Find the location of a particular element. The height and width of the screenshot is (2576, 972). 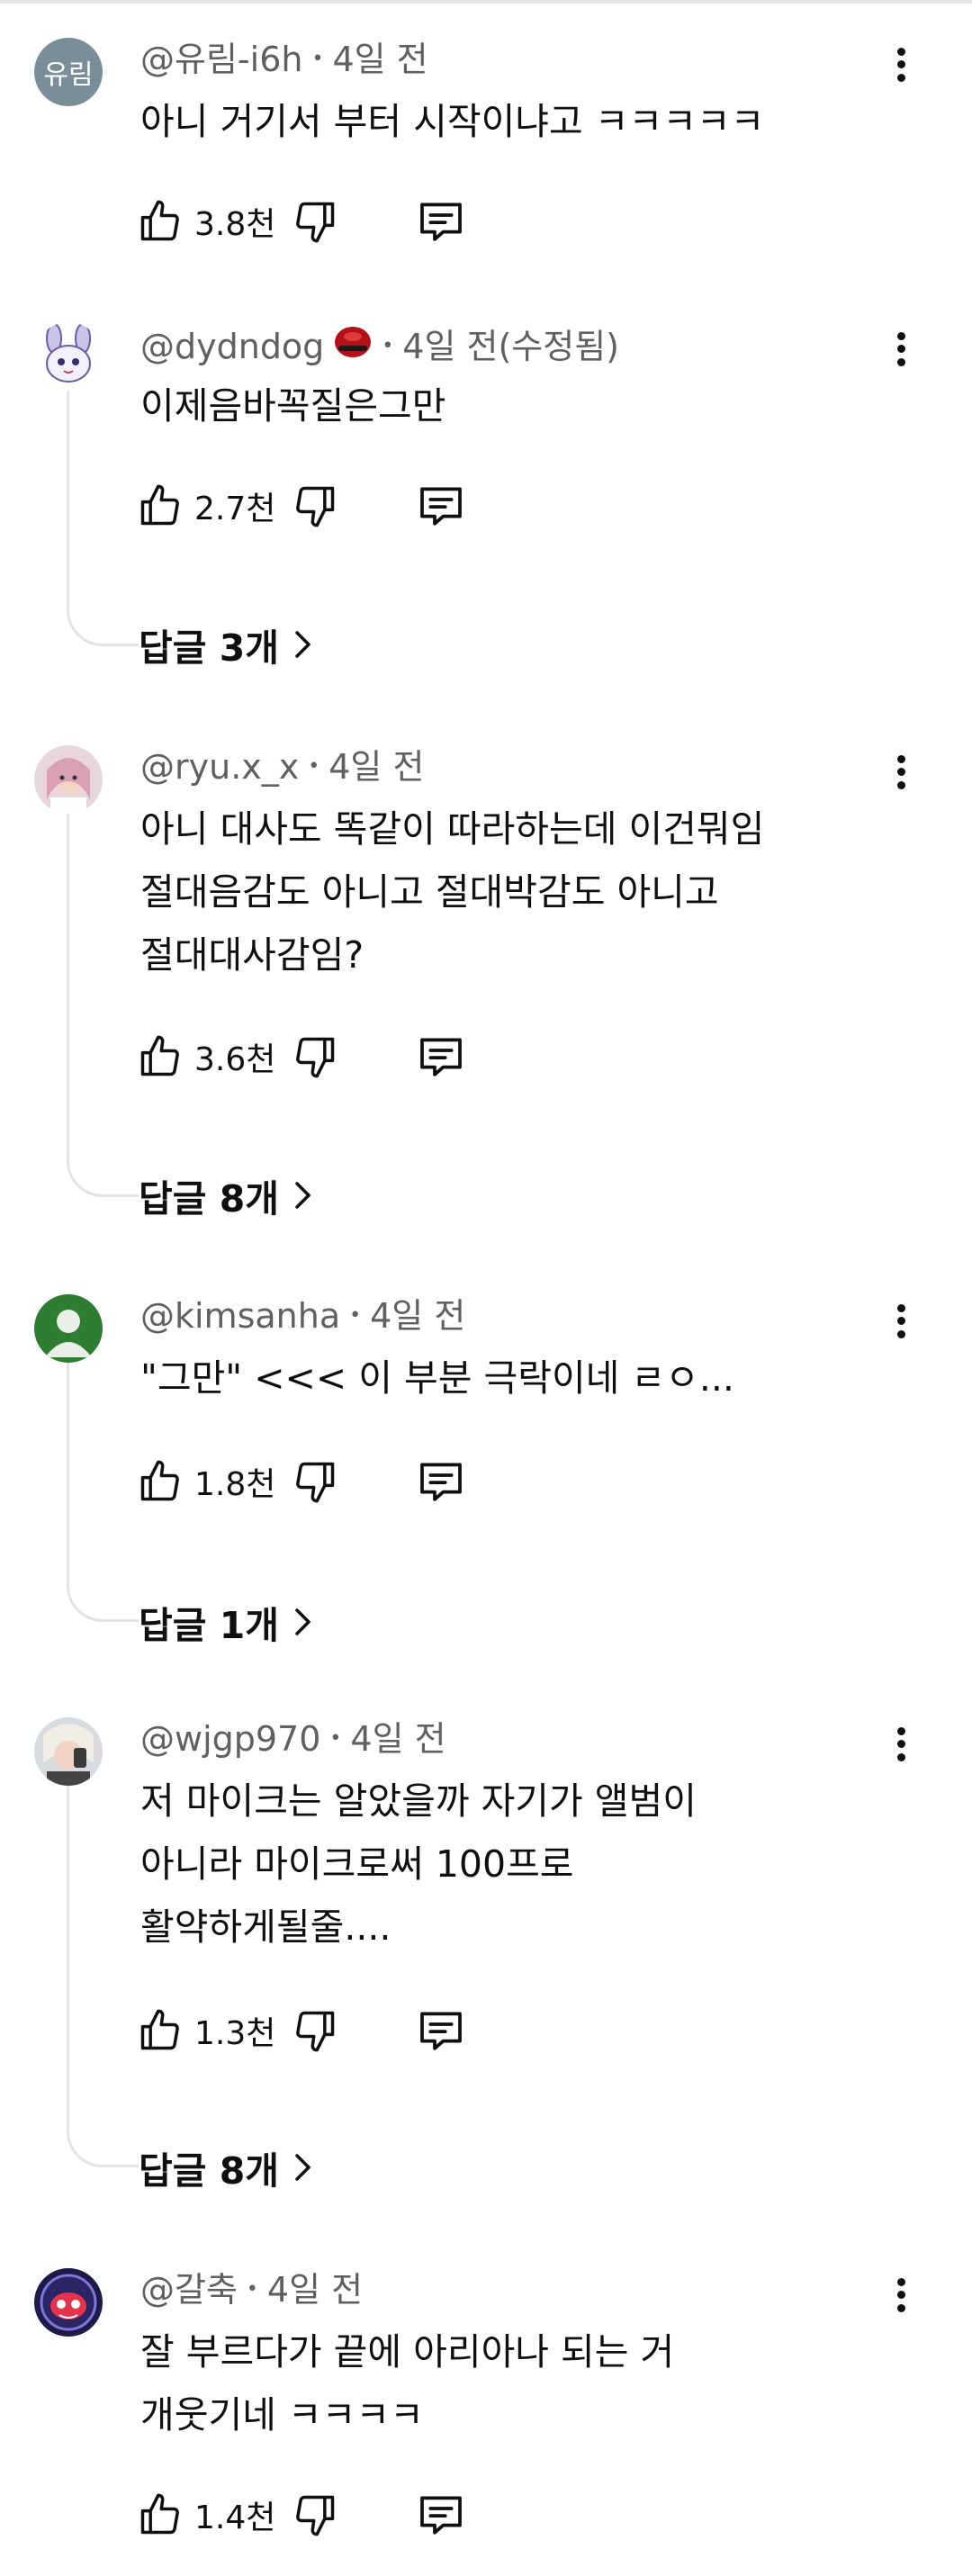

comment-actions: 2.7천 is located at coordinates (301, 506).